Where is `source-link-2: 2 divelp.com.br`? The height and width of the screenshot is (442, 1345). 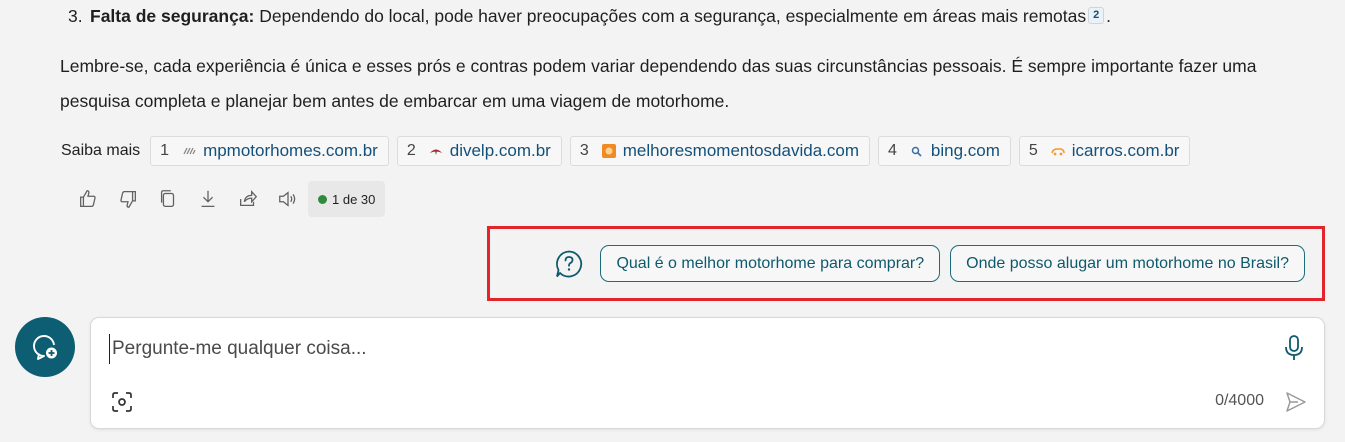
source-link-2: 2 divelp.com.br is located at coordinates (479, 151).